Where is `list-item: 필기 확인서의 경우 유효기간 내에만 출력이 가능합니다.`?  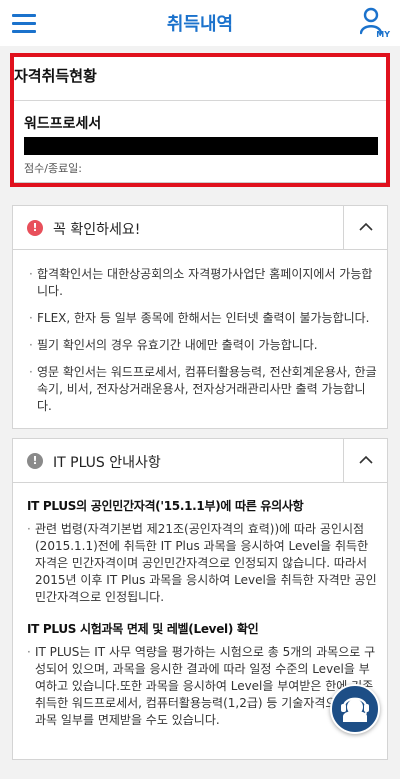
list-item: 필기 확인서의 경우 유효기간 내에만 출력이 가능합니다. is located at coordinates (204, 345).